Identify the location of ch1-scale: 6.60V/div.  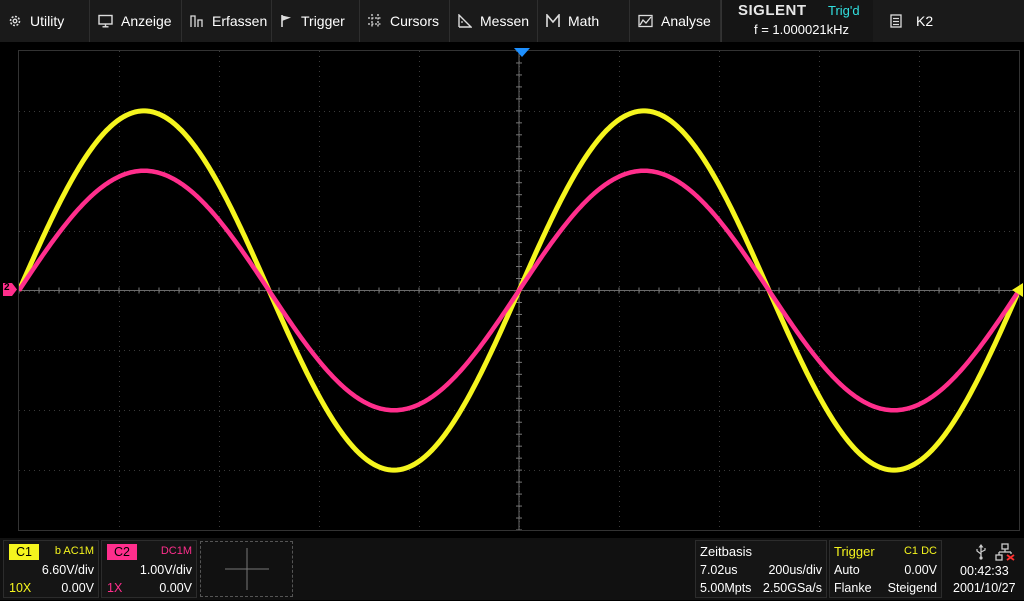
(67, 570).